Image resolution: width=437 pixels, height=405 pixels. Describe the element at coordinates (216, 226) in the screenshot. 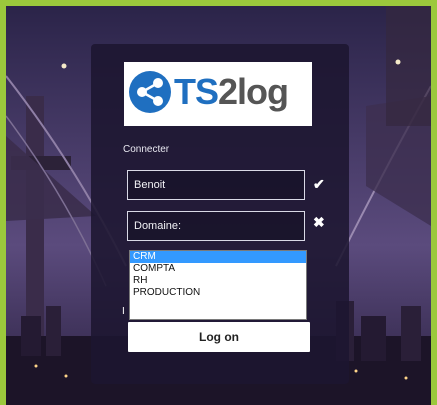

I see `domain-field: Domaine:` at that location.